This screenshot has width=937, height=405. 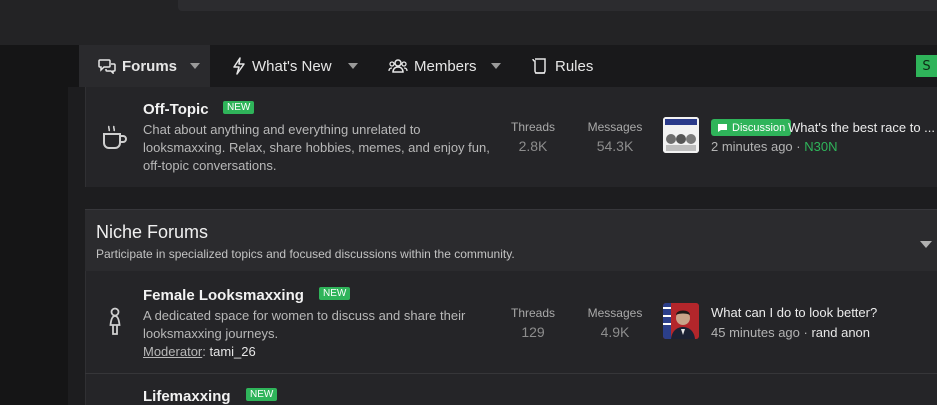 What do you see at coordinates (39, 66) in the screenshot?
I see `nav-left-gutter` at bounding box center [39, 66].